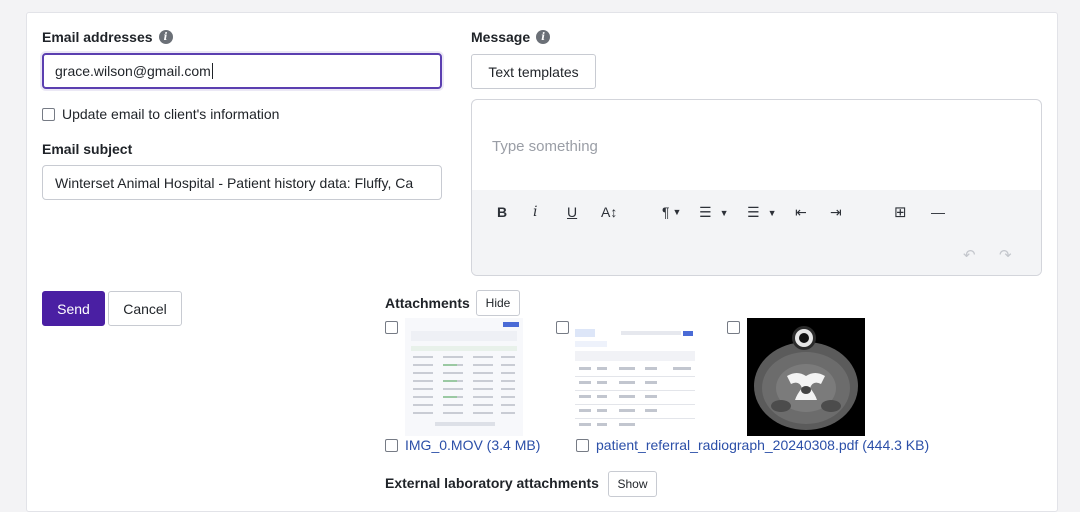 The width and height of the screenshot is (1080, 512). I want to click on email-addresses-label: Email addresses i, so click(107, 37).